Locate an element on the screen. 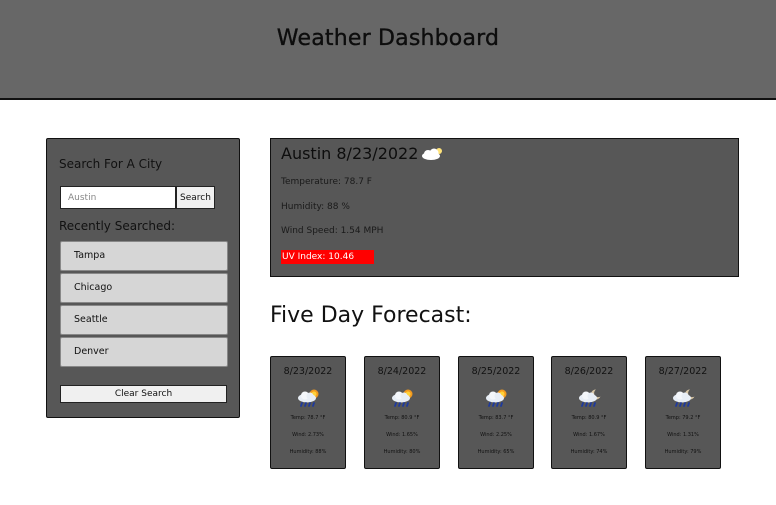 The width and height of the screenshot is (776, 505). recent-search-item: Denver is located at coordinates (144, 352).